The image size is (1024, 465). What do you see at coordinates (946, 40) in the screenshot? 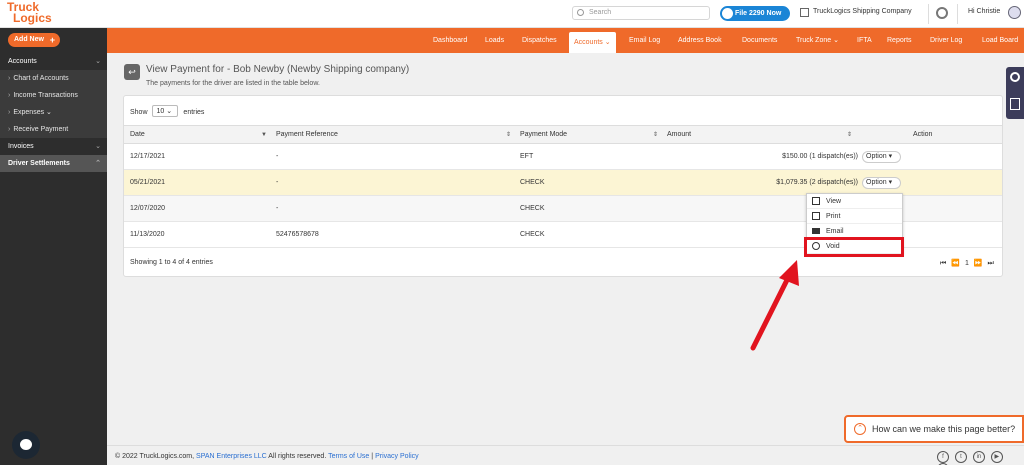
I see `nav-driver-log: Driver Log` at bounding box center [946, 40].